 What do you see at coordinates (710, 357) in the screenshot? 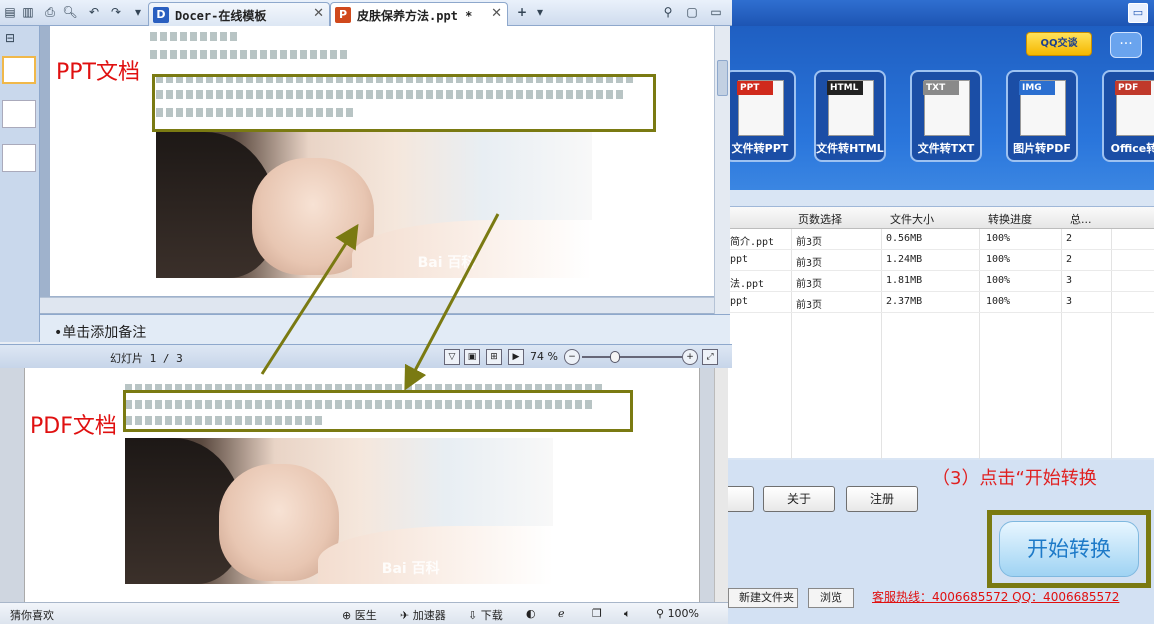
I see `fit-window-icon: ⤢` at bounding box center [710, 357].